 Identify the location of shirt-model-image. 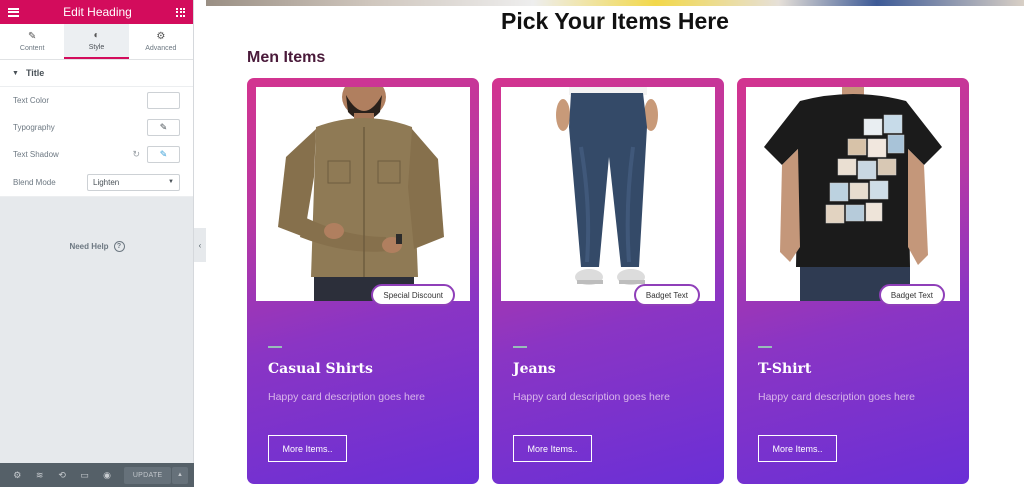
(363, 194).